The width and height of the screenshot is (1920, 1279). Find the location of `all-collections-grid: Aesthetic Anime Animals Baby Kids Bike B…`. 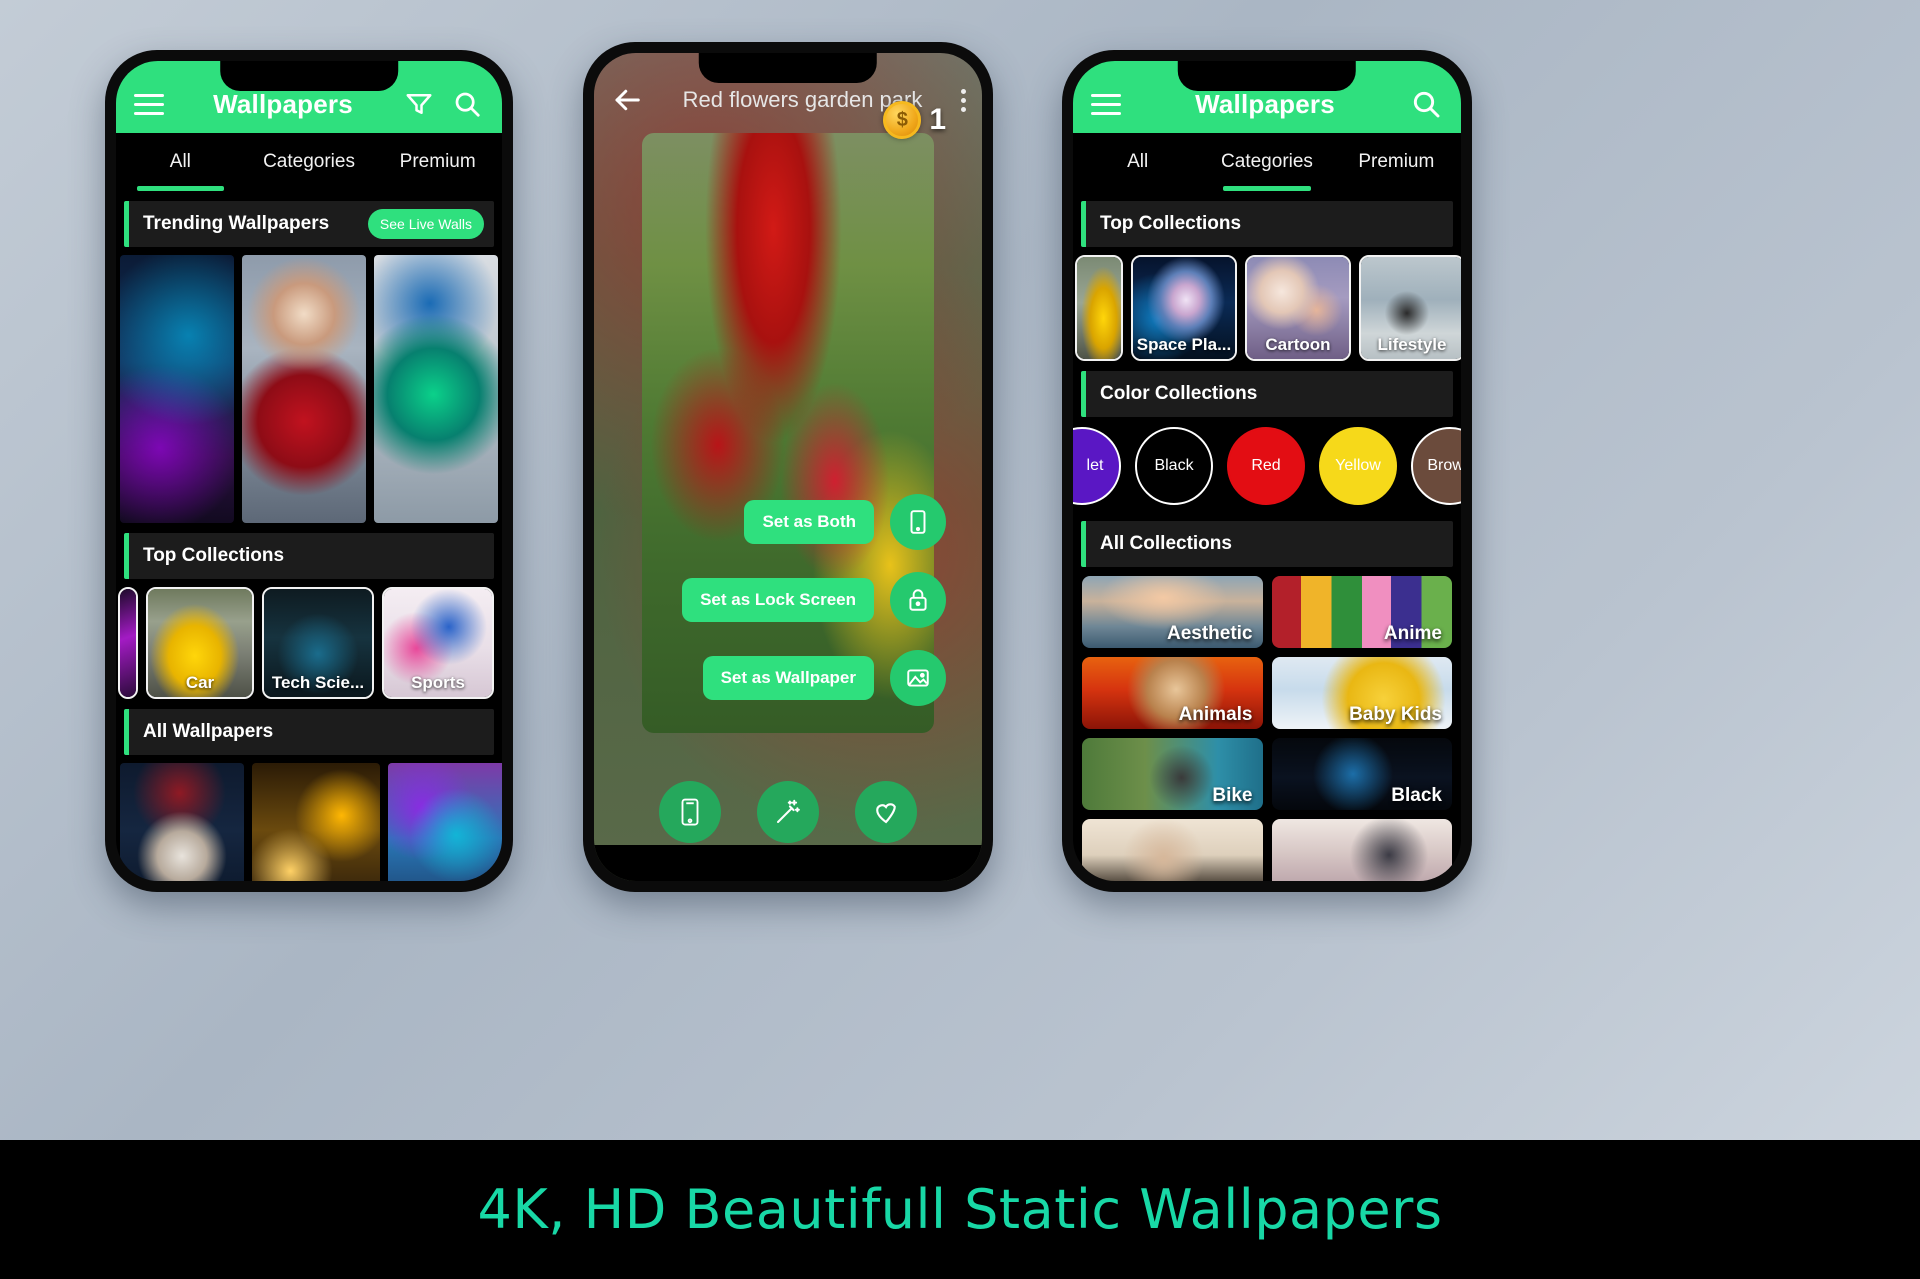

all-collections-grid: Aesthetic Anime Animals Baby Kids Bike B… is located at coordinates (1267, 724).